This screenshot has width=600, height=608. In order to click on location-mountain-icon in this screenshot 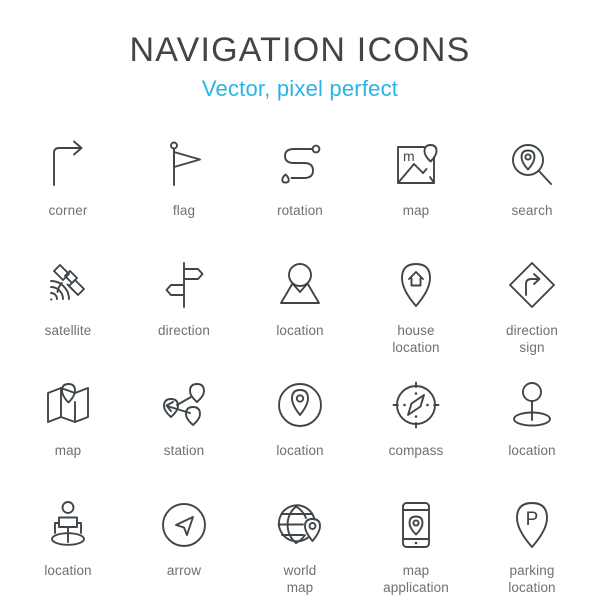, I will do `click(300, 285)`.